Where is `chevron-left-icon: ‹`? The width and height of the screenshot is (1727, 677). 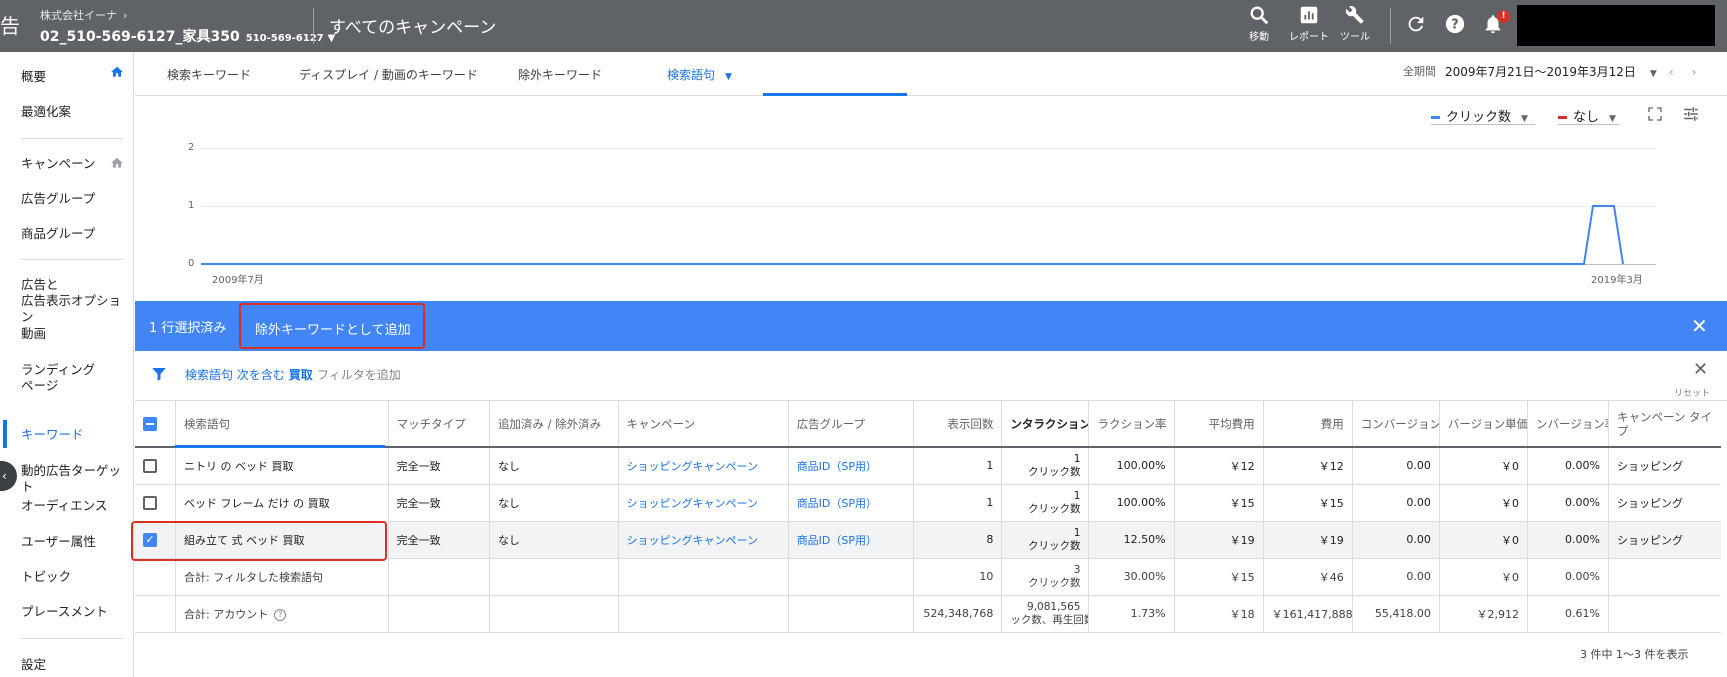 chevron-left-icon: ‹ is located at coordinates (1671, 72).